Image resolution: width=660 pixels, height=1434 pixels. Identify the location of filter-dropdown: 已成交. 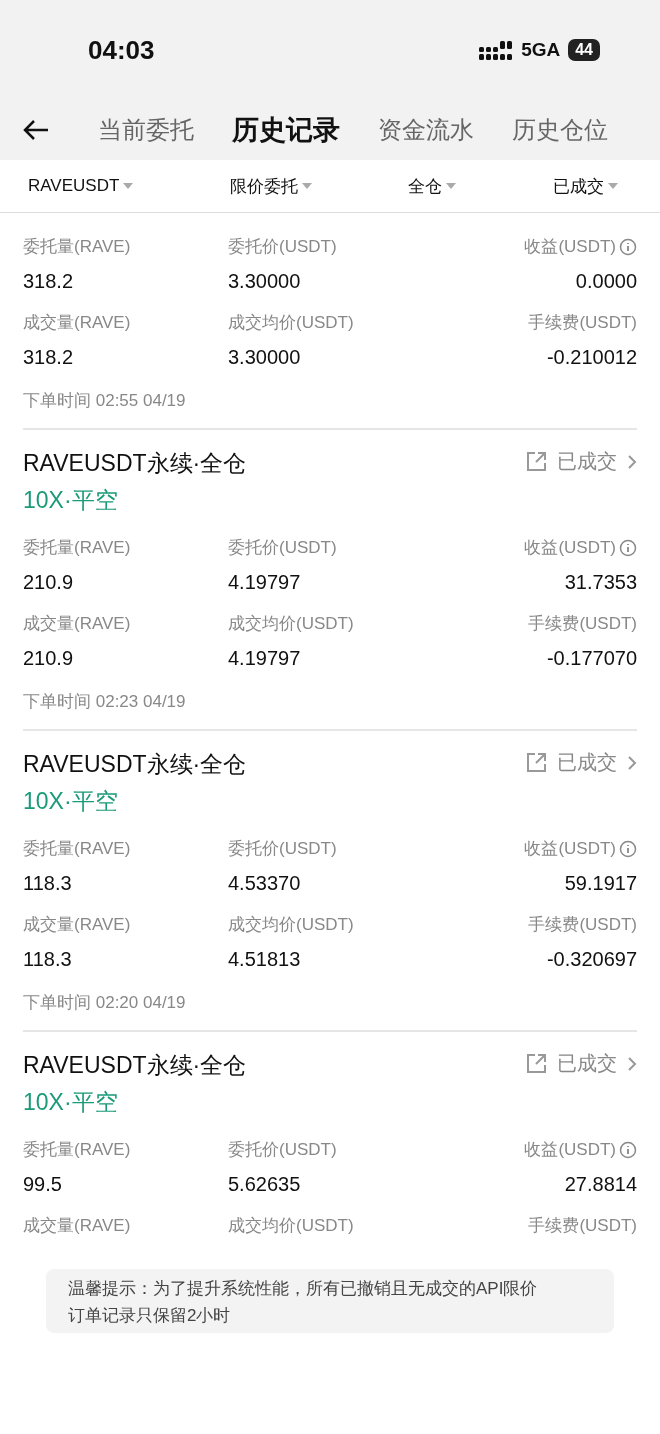
(585, 186).